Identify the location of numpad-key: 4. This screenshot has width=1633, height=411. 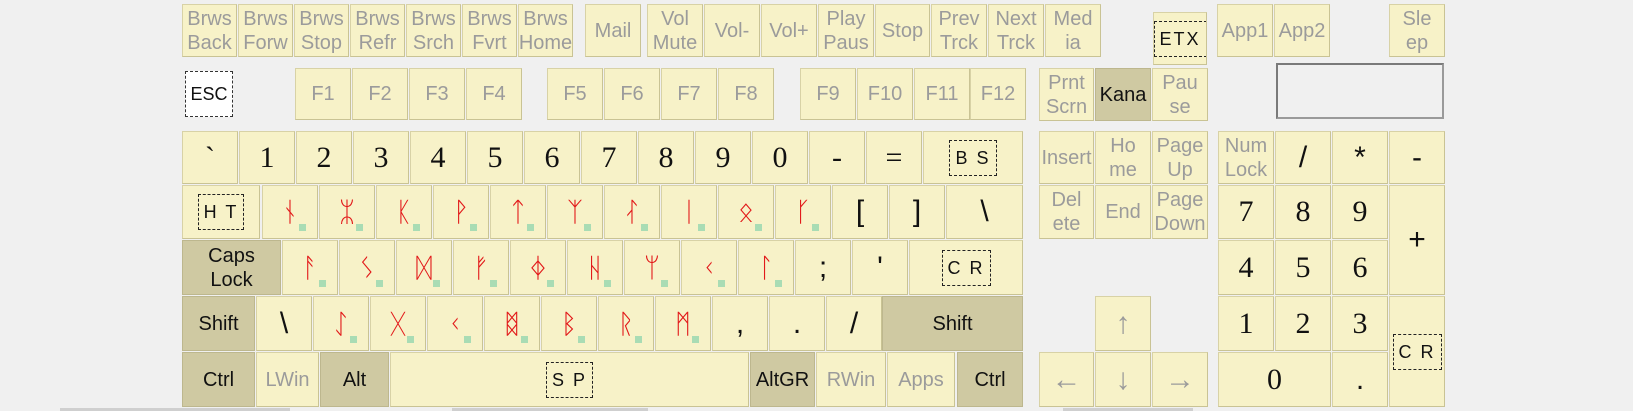
(1246, 267).